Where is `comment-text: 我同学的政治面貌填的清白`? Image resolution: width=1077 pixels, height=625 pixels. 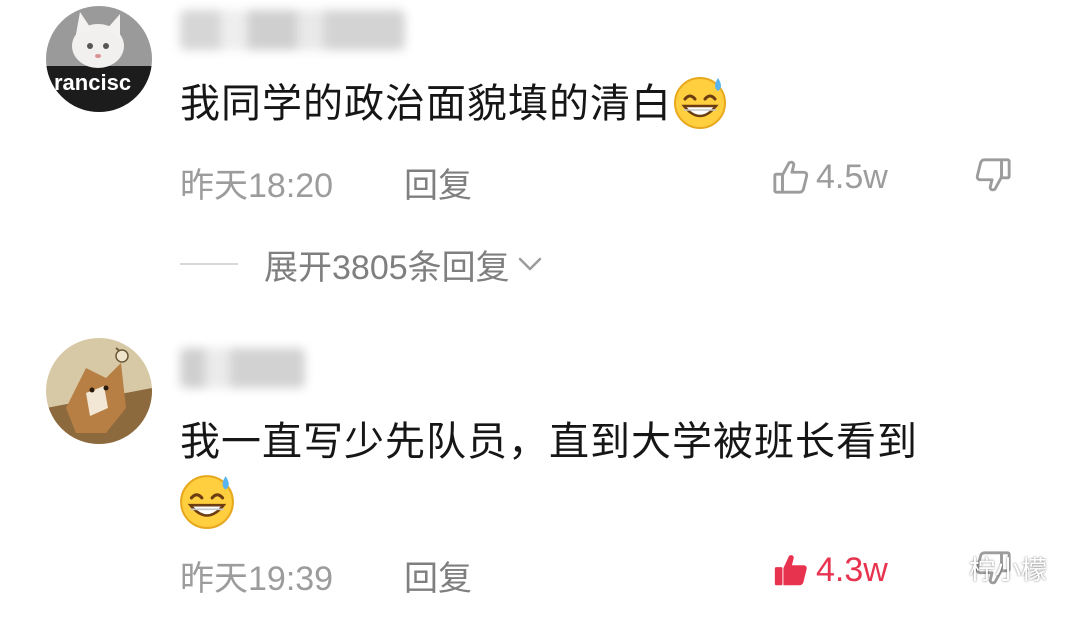
comment-text: 我同学的政治面貌填的清白 is located at coordinates (454, 104).